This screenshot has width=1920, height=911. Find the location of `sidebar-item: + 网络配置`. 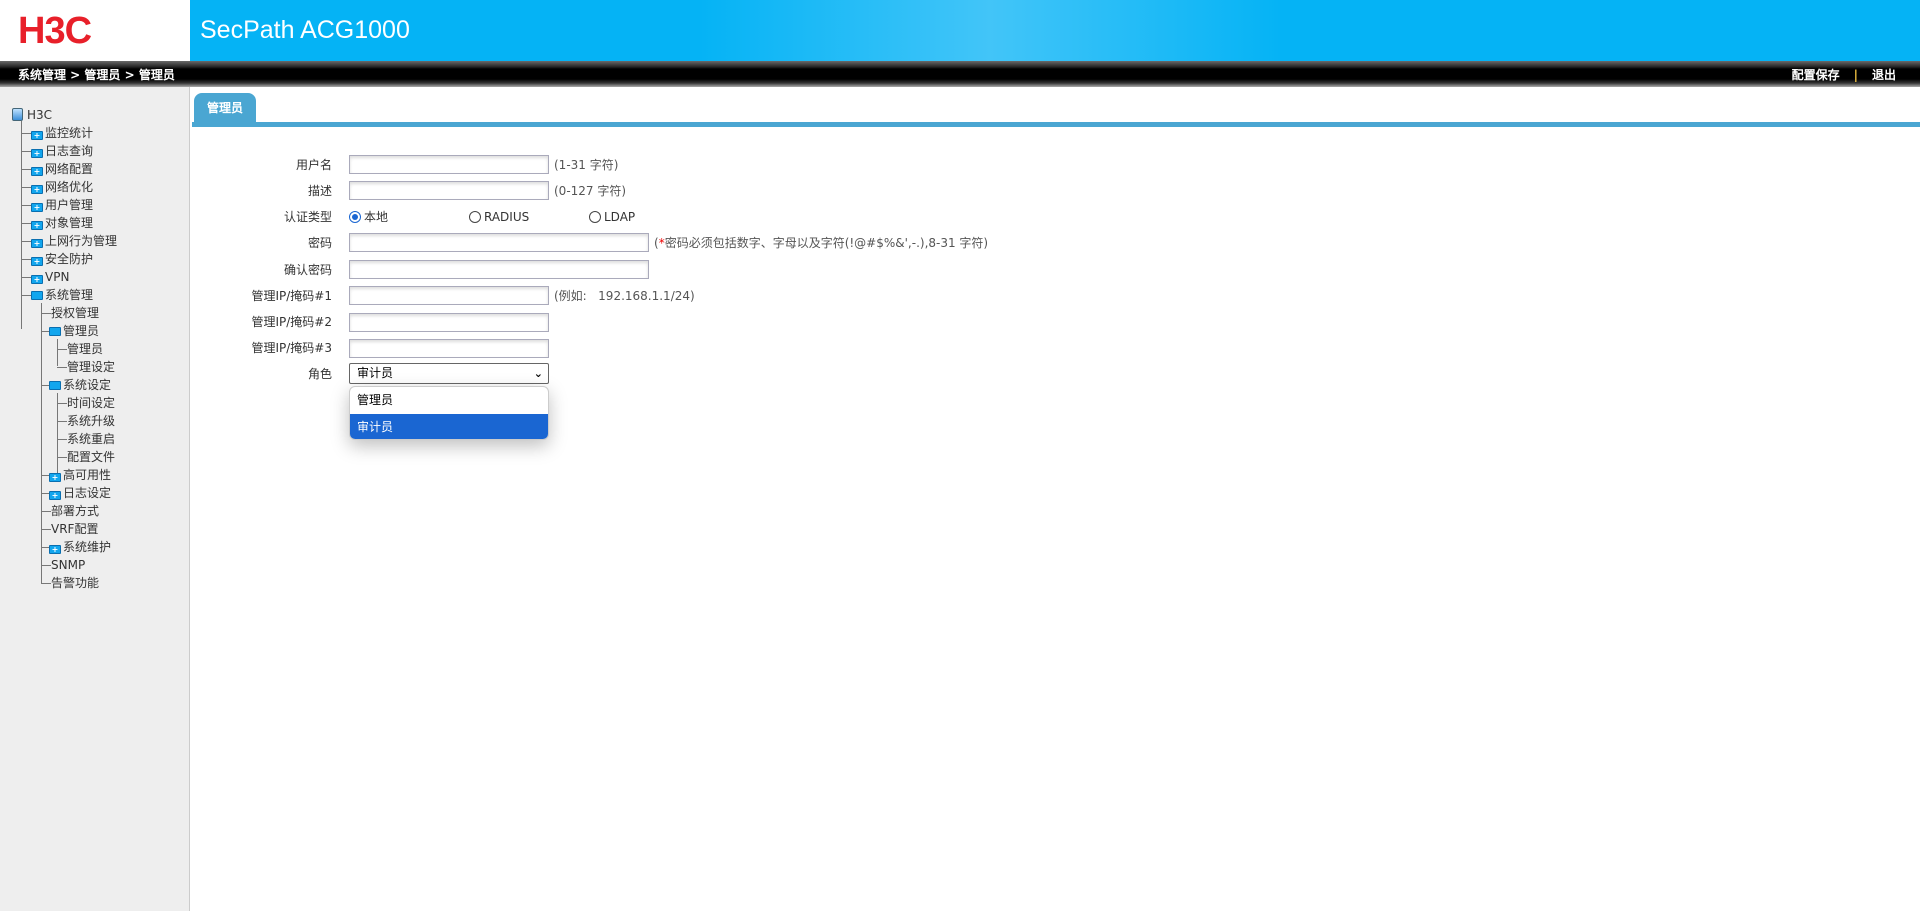

sidebar-item: + 网络配置 is located at coordinates (62, 169).